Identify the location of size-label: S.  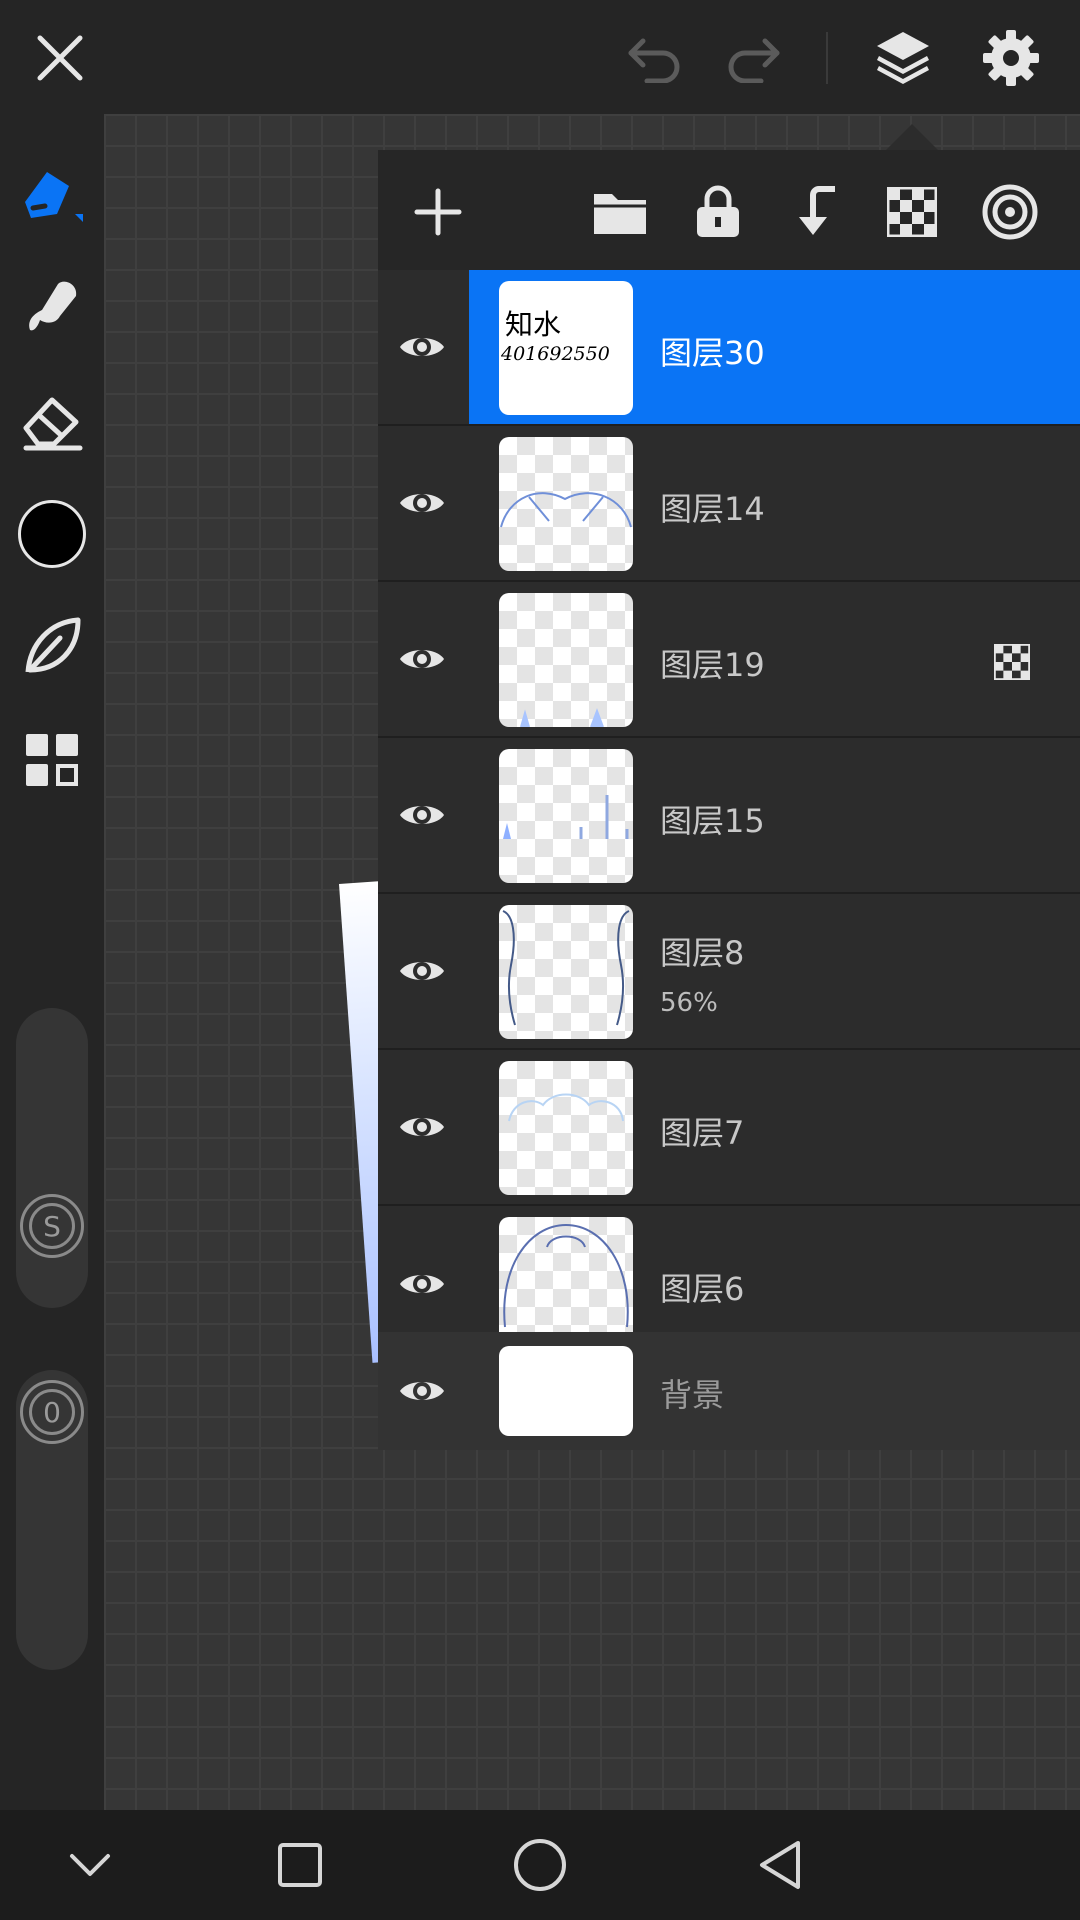
(52, 1226).